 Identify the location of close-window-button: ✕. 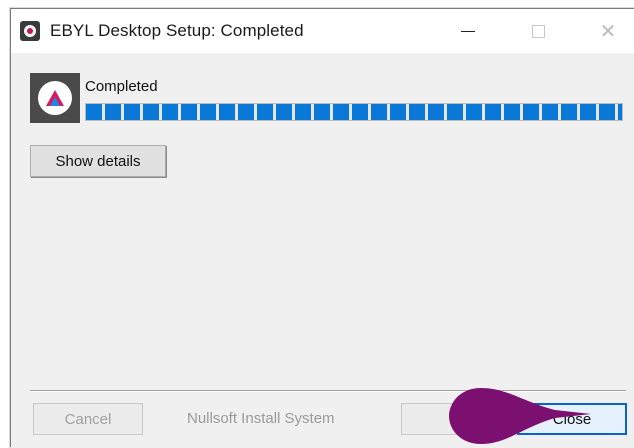
(608, 31).